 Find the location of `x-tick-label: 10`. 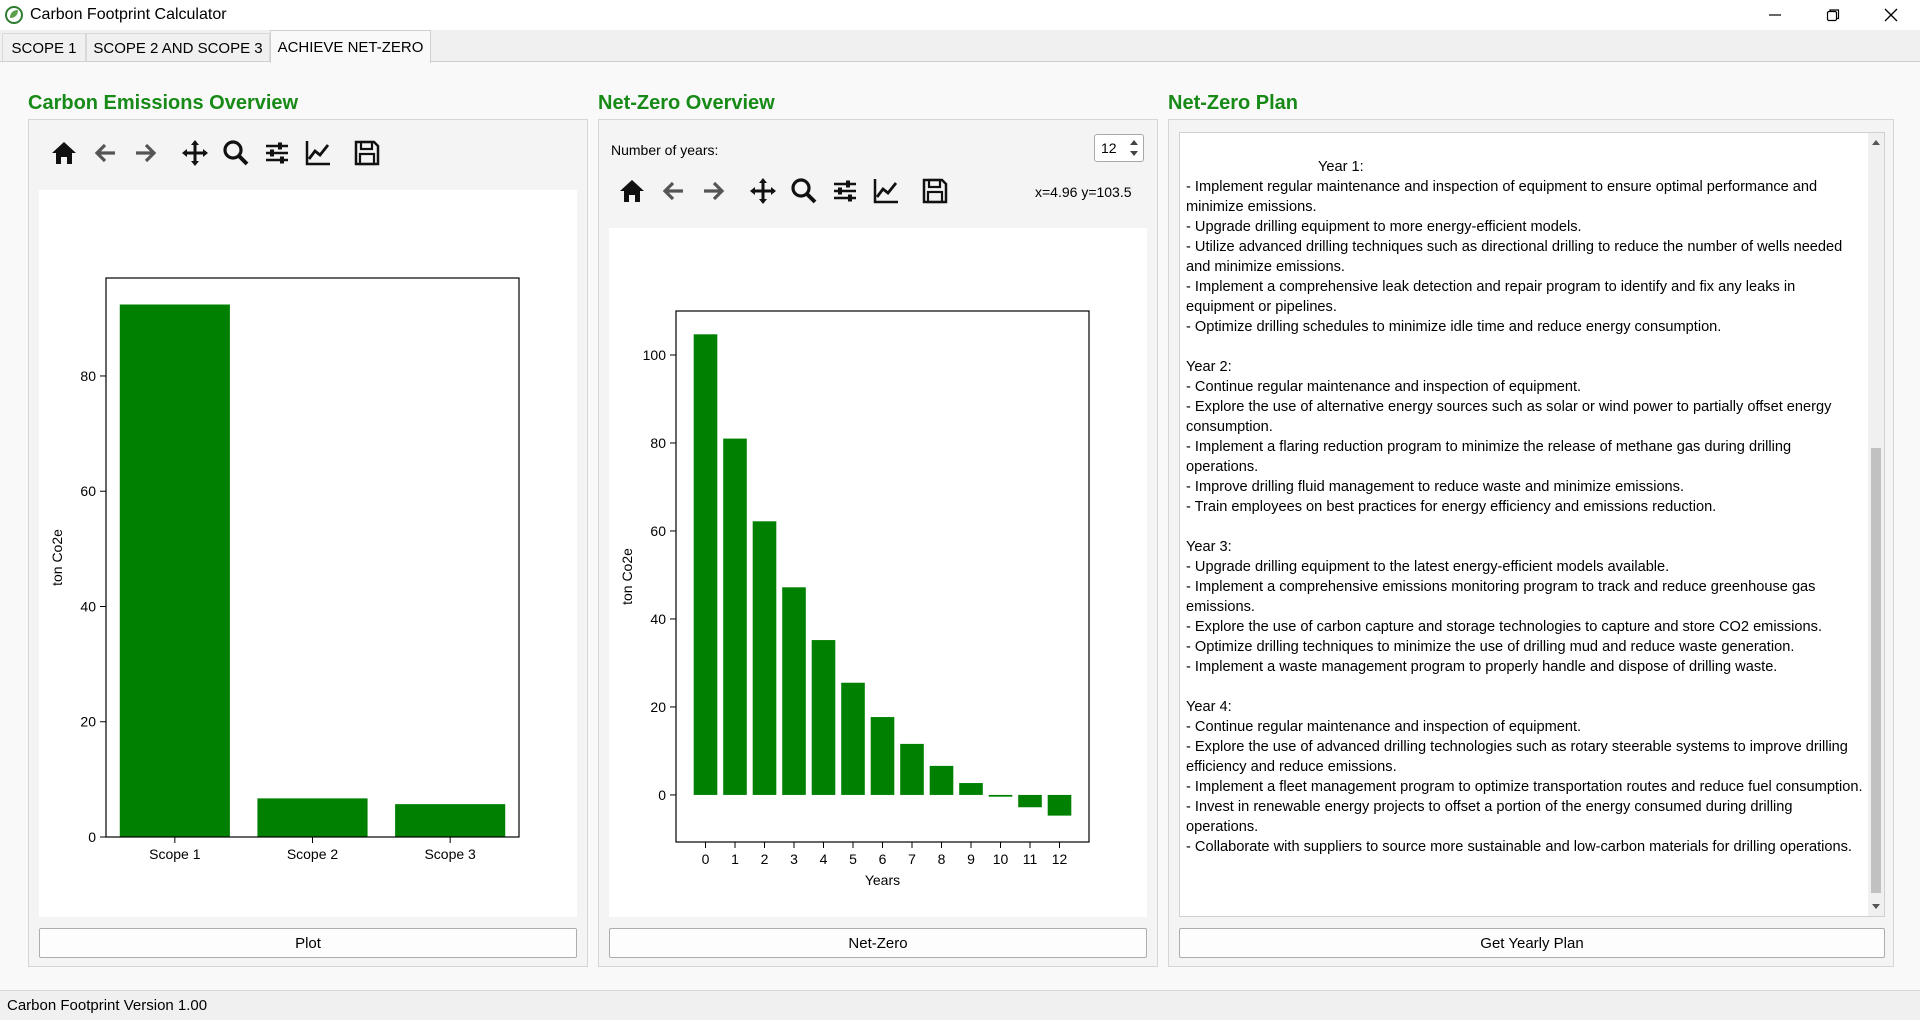

x-tick-label: 10 is located at coordinates (1001, 859).